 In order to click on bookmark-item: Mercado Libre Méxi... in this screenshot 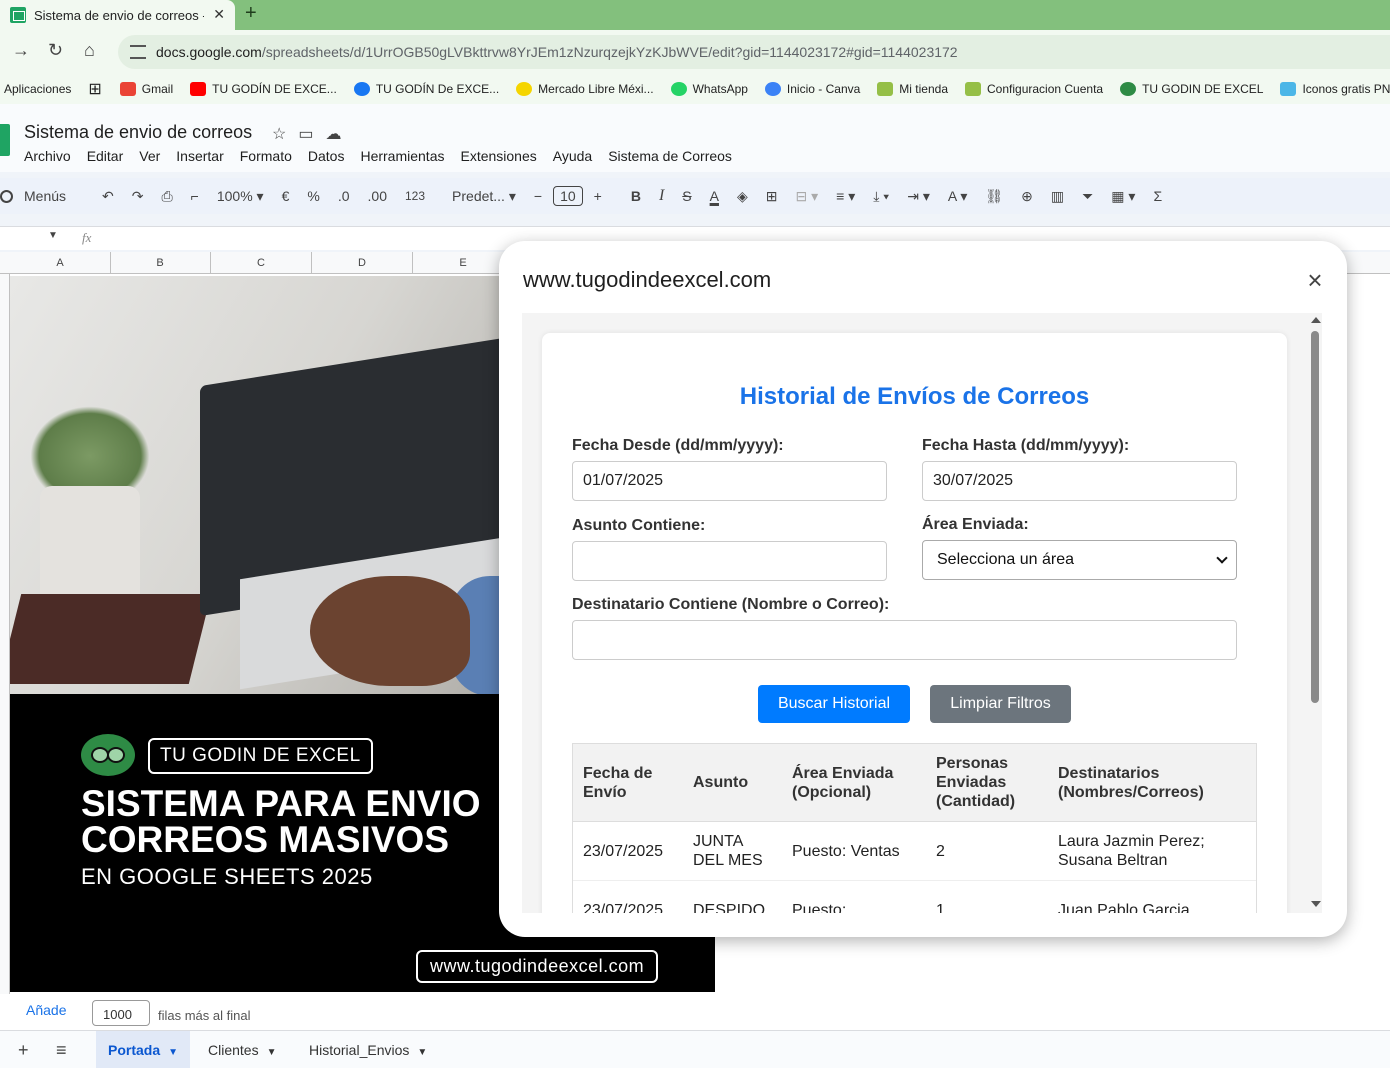, I will do `click(585, 89)`.